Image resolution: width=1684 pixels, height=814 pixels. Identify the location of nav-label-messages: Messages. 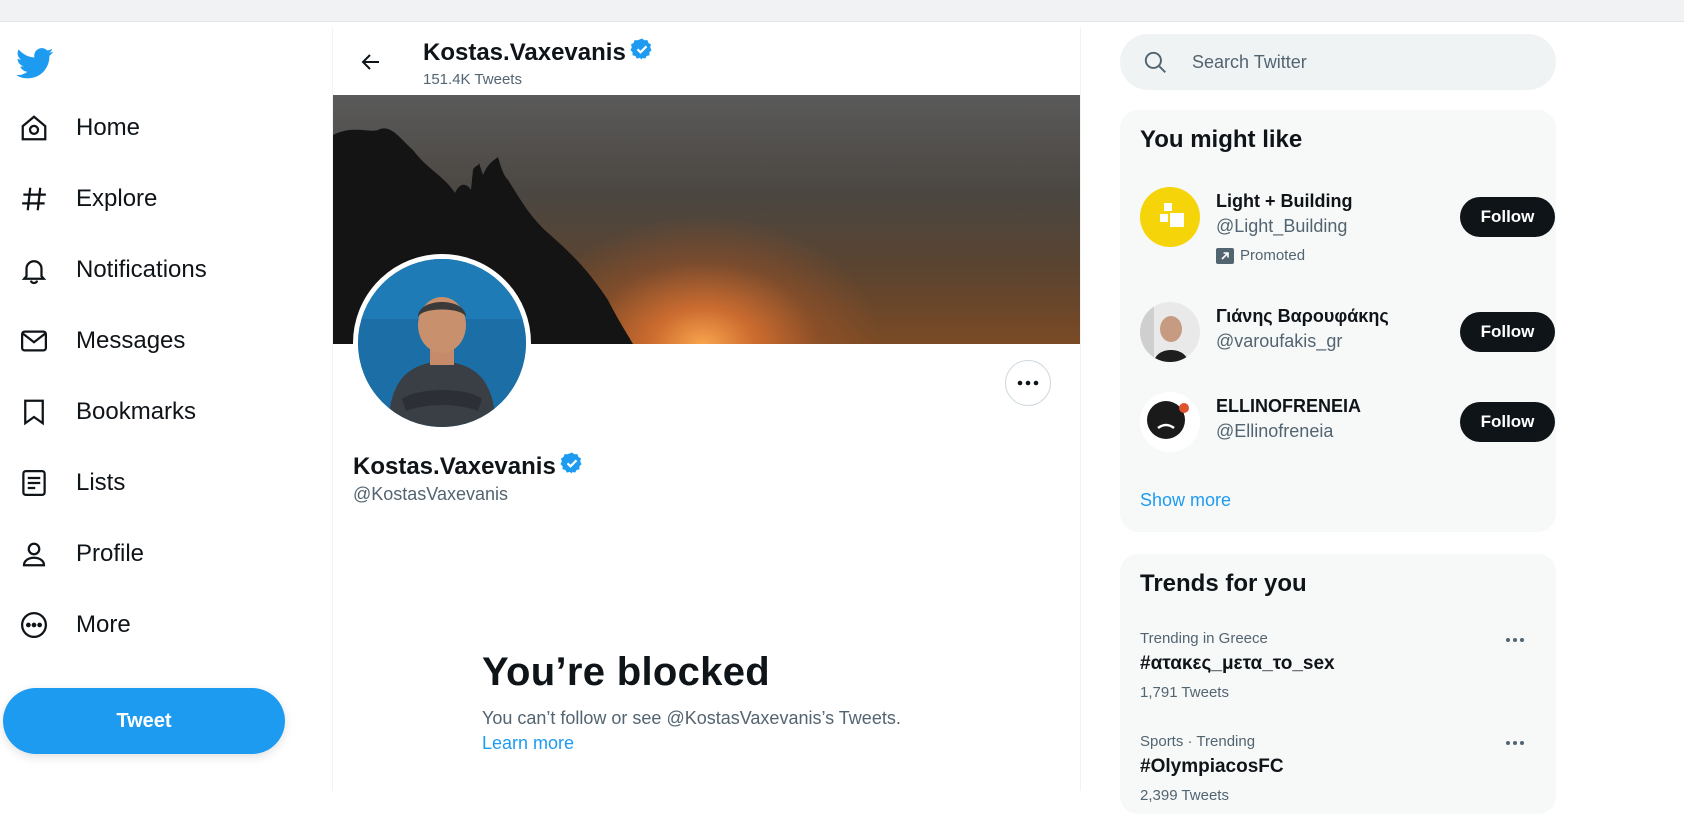
(131, 340).